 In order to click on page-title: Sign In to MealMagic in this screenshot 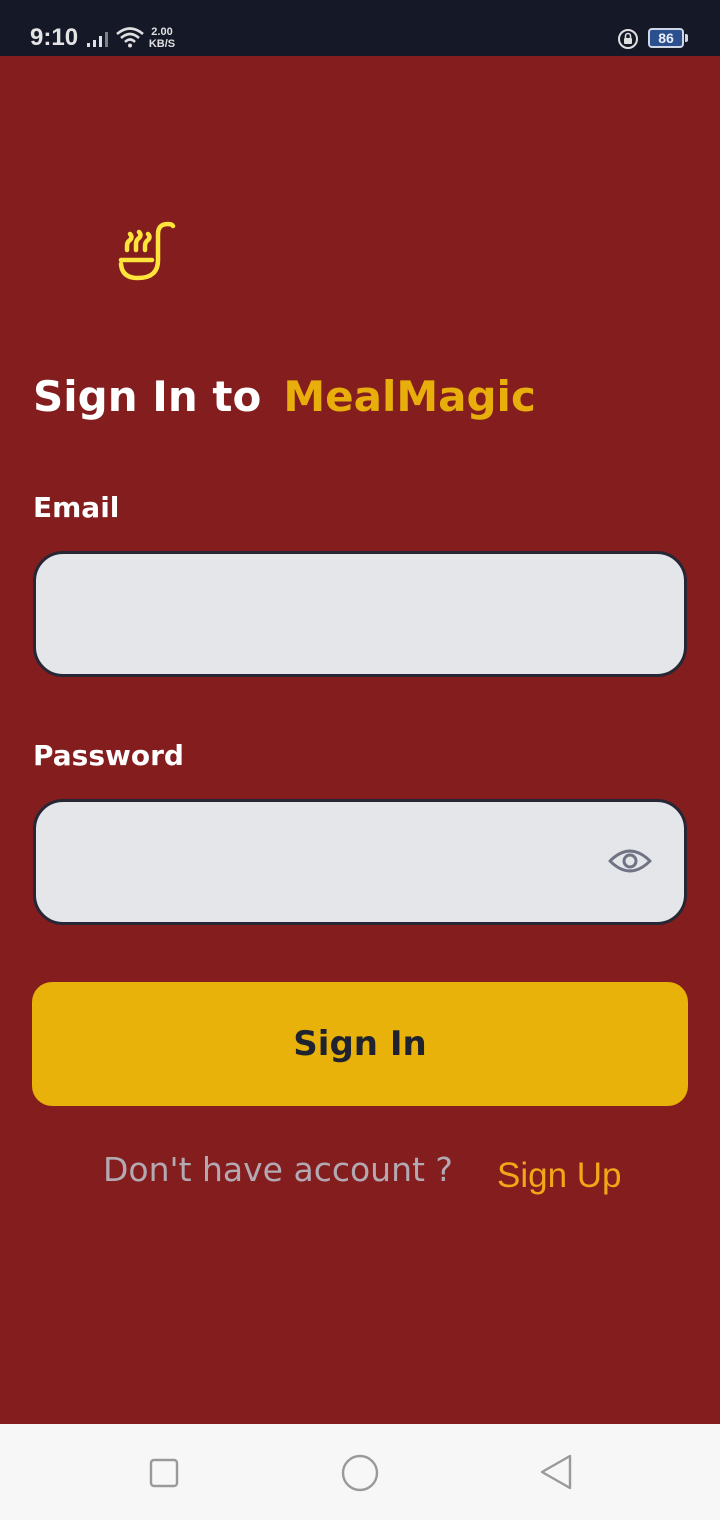, I will do `click(284, 397)`.